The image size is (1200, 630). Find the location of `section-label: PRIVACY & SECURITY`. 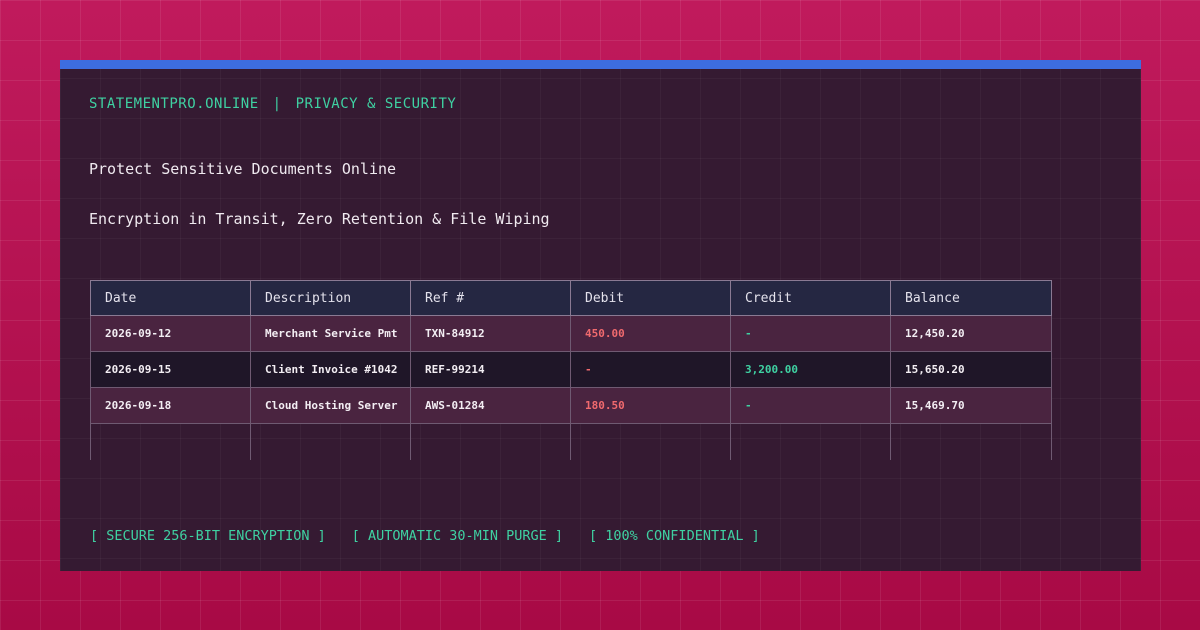

section-label: PRIVACY & SECURITY is located at coordinates (376, 104).